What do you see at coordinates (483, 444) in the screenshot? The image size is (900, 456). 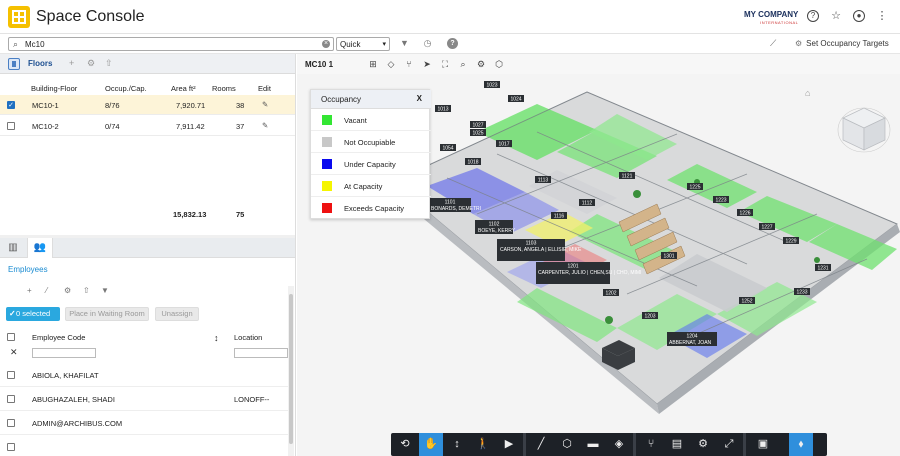 I see `walk-person-icon: 🚶` at bounding box center [483, 444].